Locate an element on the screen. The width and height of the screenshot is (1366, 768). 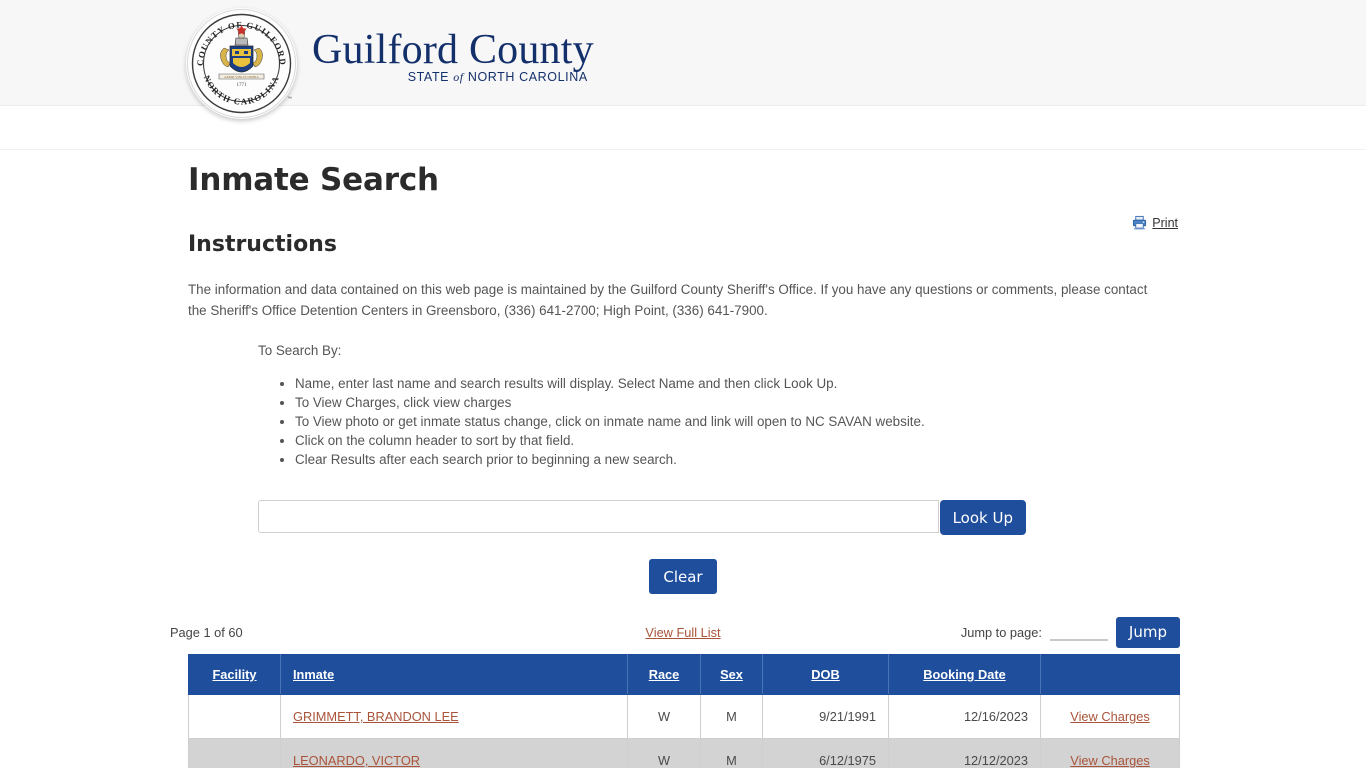
list-item: To View Charges, click view charges is located at coordinates (736, 402).